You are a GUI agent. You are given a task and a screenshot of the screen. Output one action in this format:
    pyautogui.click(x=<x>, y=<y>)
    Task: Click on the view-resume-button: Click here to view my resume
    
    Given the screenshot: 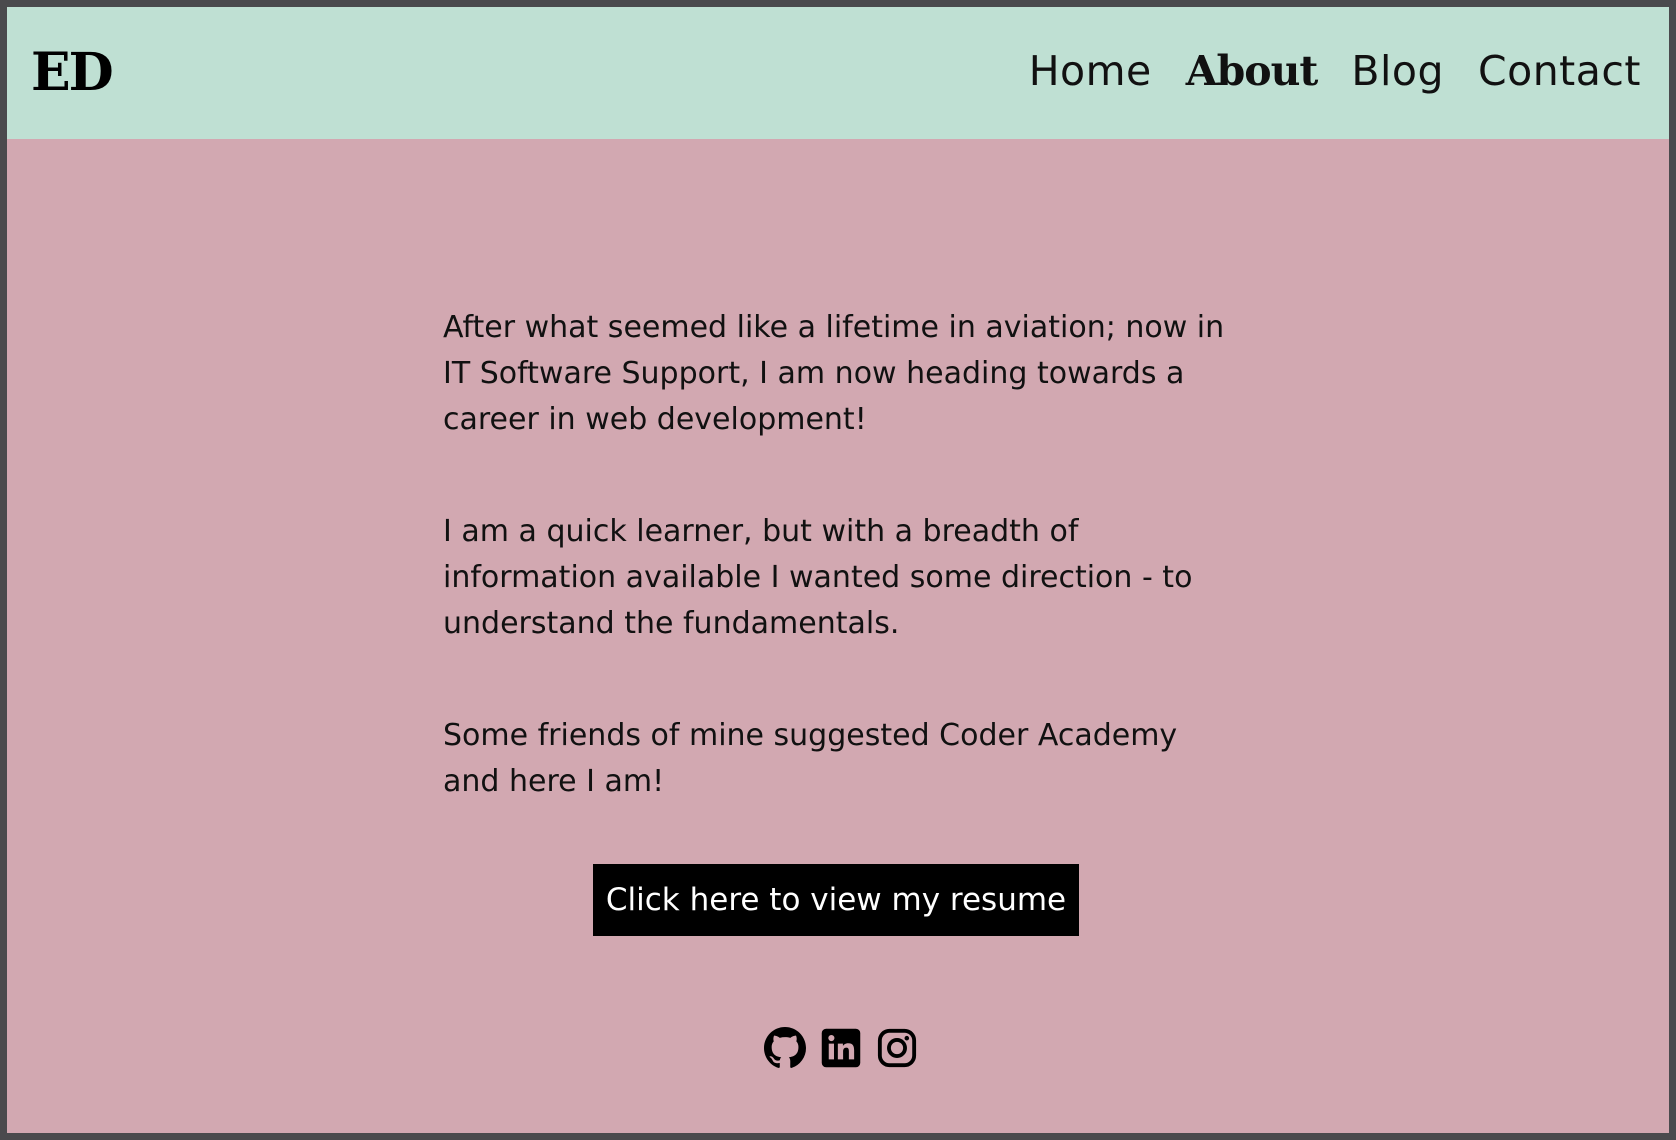 What is the action you would take?
    pyautogui.click(x=836, y=900)
    